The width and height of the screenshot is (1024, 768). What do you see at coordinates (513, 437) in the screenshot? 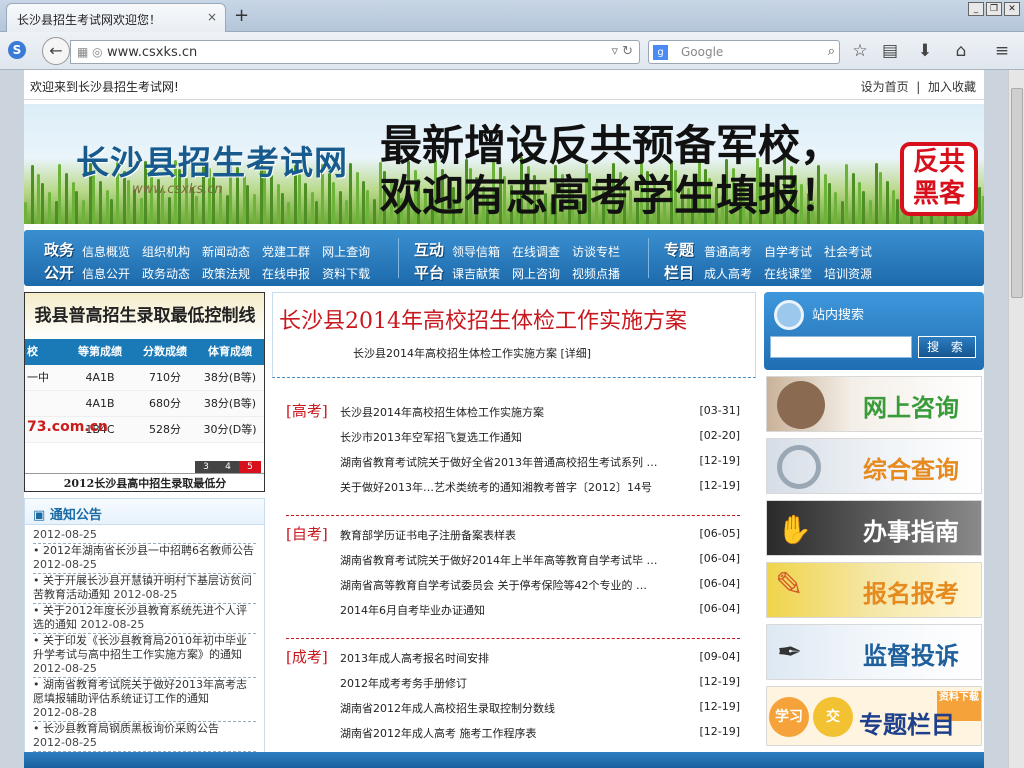
I see `news-link: 长沙市2013年空军招飞复选工作通知` at bounding box center [513, 437].